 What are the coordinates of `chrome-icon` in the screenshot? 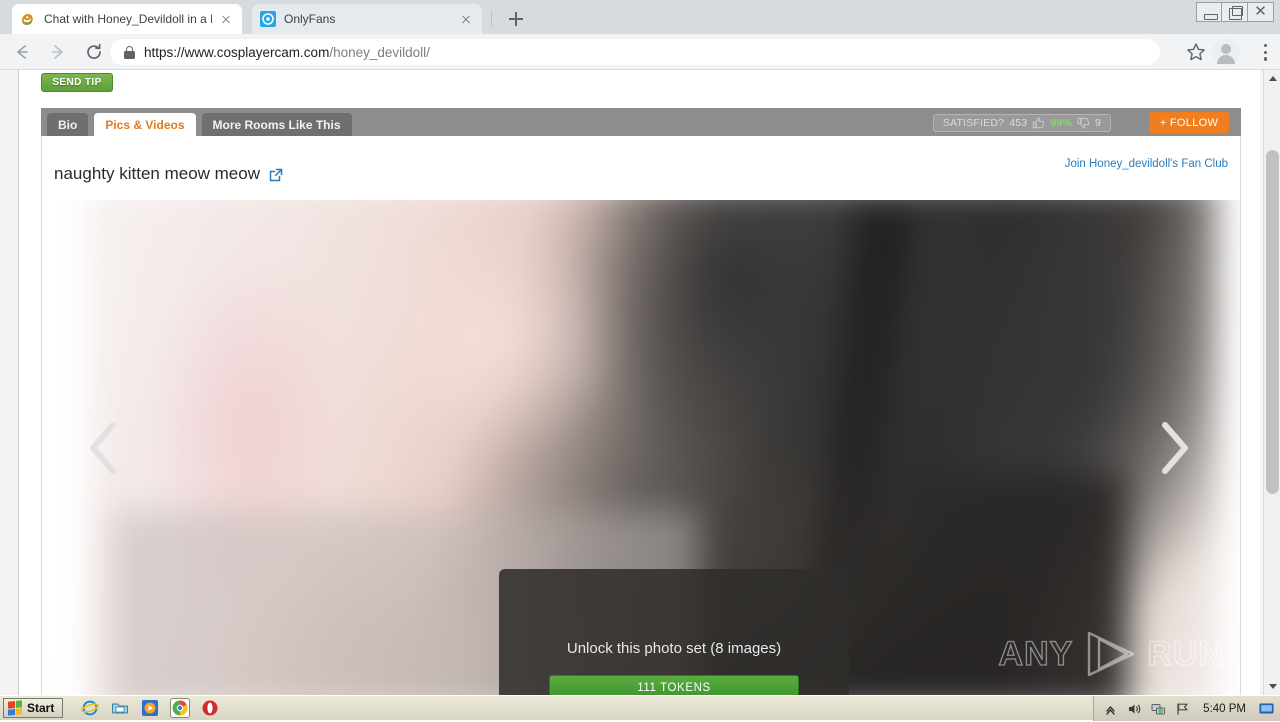 It's located at (180, 708).